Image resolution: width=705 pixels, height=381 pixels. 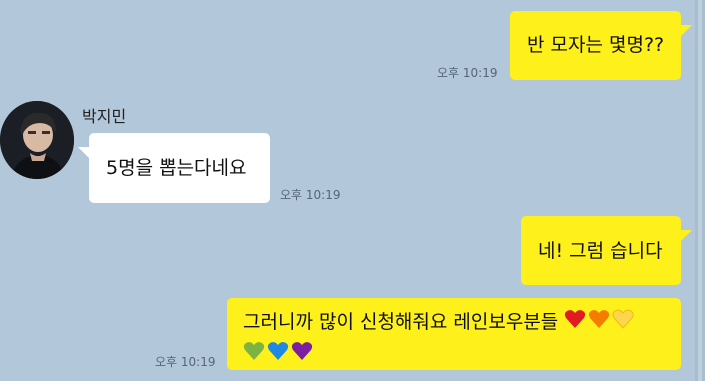 What do you see at coordinates (462, 355) in the screenshot?
I see `message-text-4-line2` at bounding box center [462, 355].